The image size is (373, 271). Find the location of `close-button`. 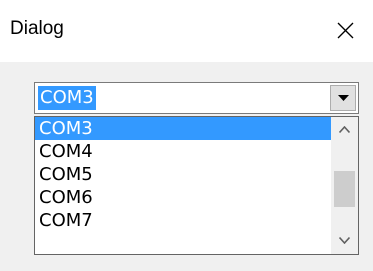

close-button is located at coordinates (345, 31).